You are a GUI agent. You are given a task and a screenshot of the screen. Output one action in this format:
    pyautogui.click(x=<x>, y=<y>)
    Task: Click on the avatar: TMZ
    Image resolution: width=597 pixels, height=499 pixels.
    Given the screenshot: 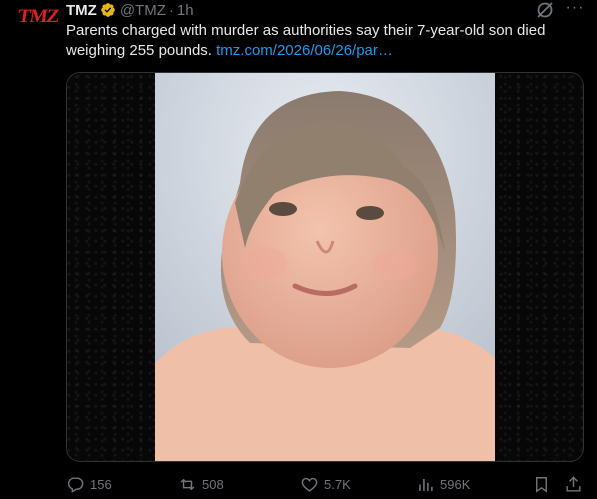 What is the action you would take?
    pyautogui.click(x=38, y=17)
    